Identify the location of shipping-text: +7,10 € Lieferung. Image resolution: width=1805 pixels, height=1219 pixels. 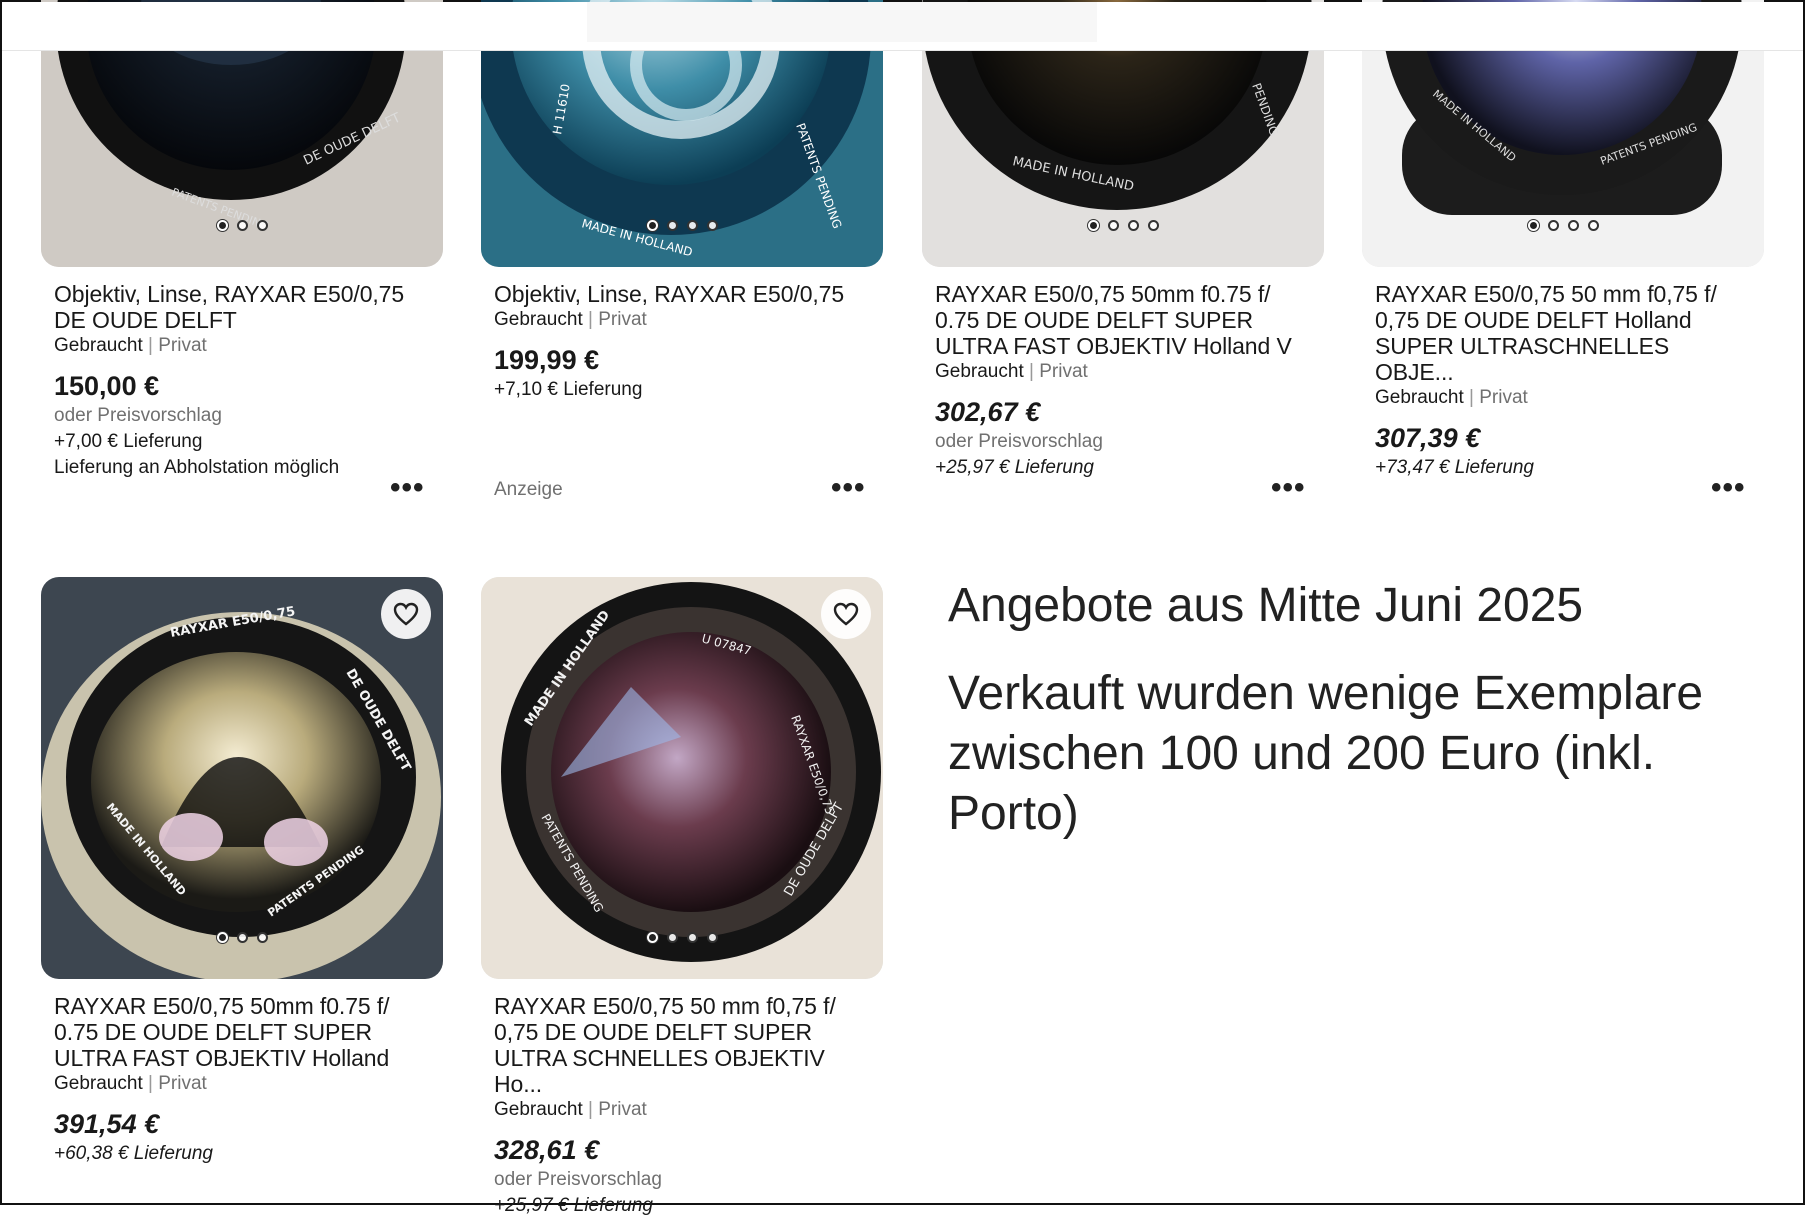
(568, 389).